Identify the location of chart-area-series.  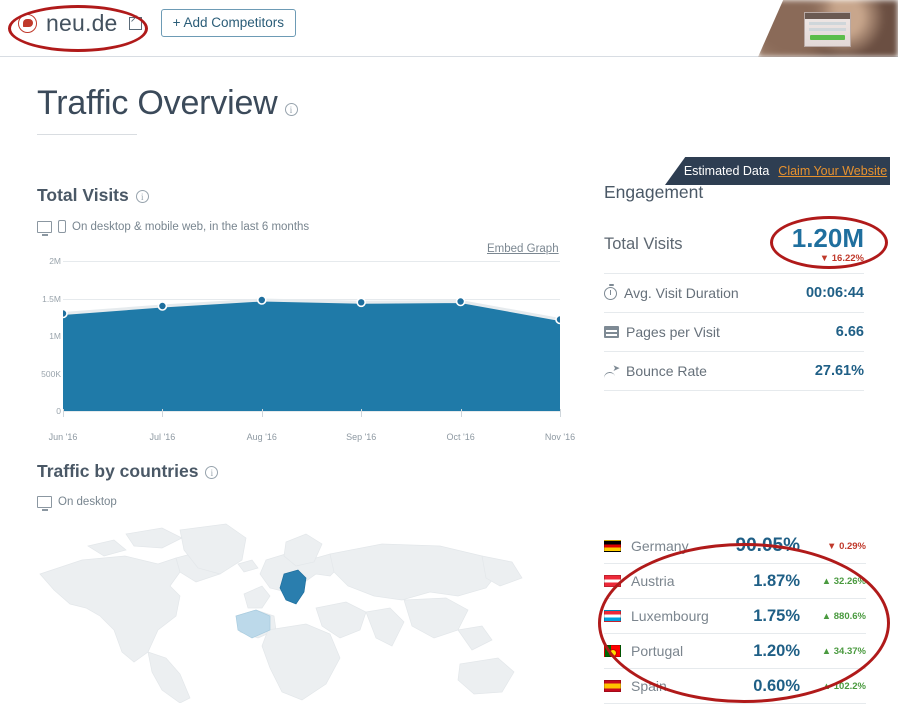
(311, 353).